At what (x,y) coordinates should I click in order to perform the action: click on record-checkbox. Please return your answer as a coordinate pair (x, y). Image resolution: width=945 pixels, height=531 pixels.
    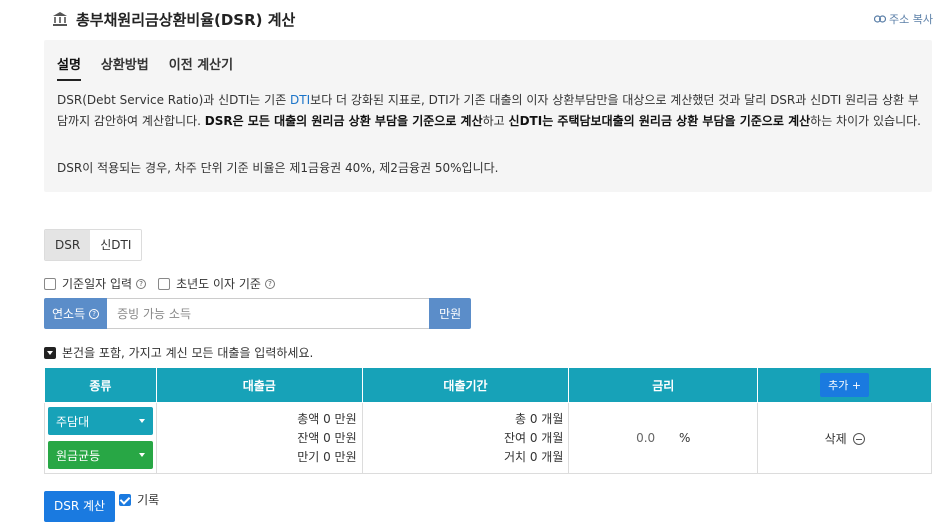
    Looking at the image, I should click on (125, 499).